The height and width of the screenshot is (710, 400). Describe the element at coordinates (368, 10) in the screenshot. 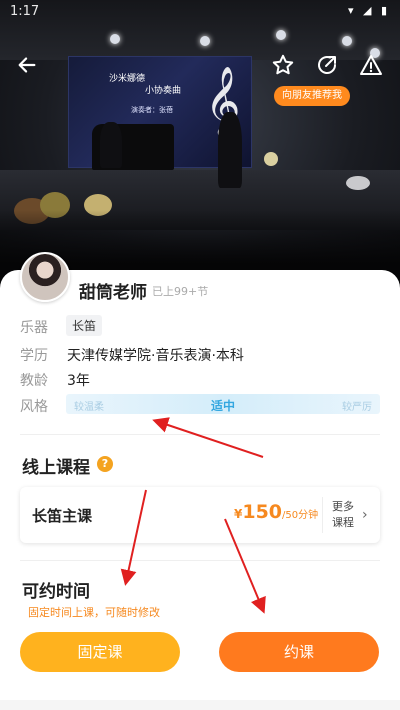

I see `status-icons: ▾ ◢ ▮` at that location.